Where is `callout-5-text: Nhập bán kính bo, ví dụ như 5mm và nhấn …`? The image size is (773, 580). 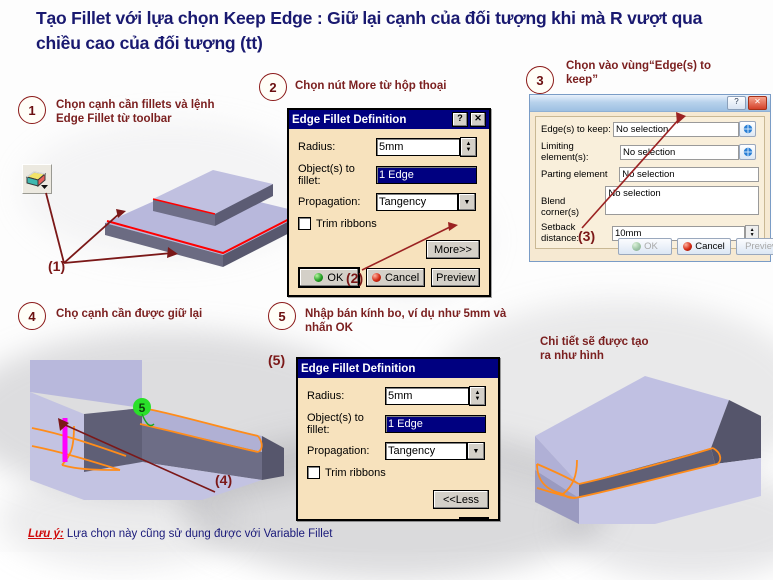 callout-5-text: Nhập bán kính bo, ví dụ như 5mm và nhấn … is located at coordinates (406, 321).